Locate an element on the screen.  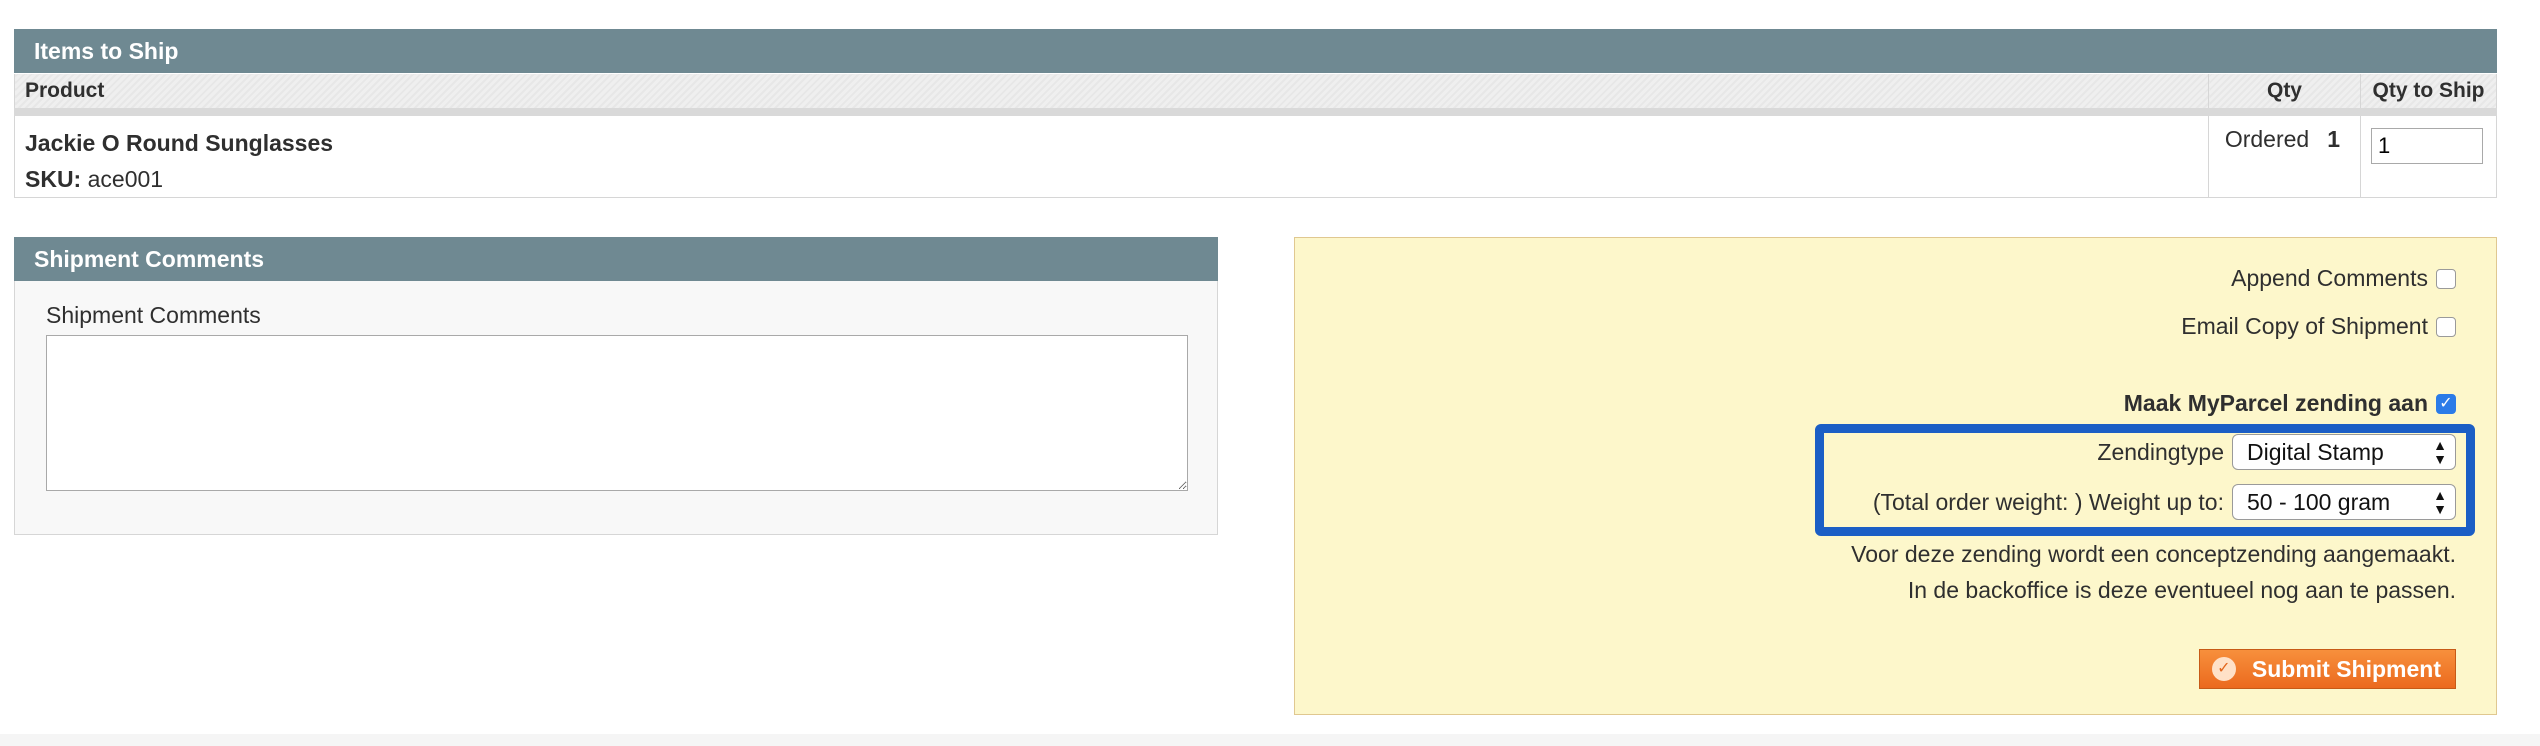
weight-label: (Total order weight: ) Weight up to: is located at coordinates (2048, 501).